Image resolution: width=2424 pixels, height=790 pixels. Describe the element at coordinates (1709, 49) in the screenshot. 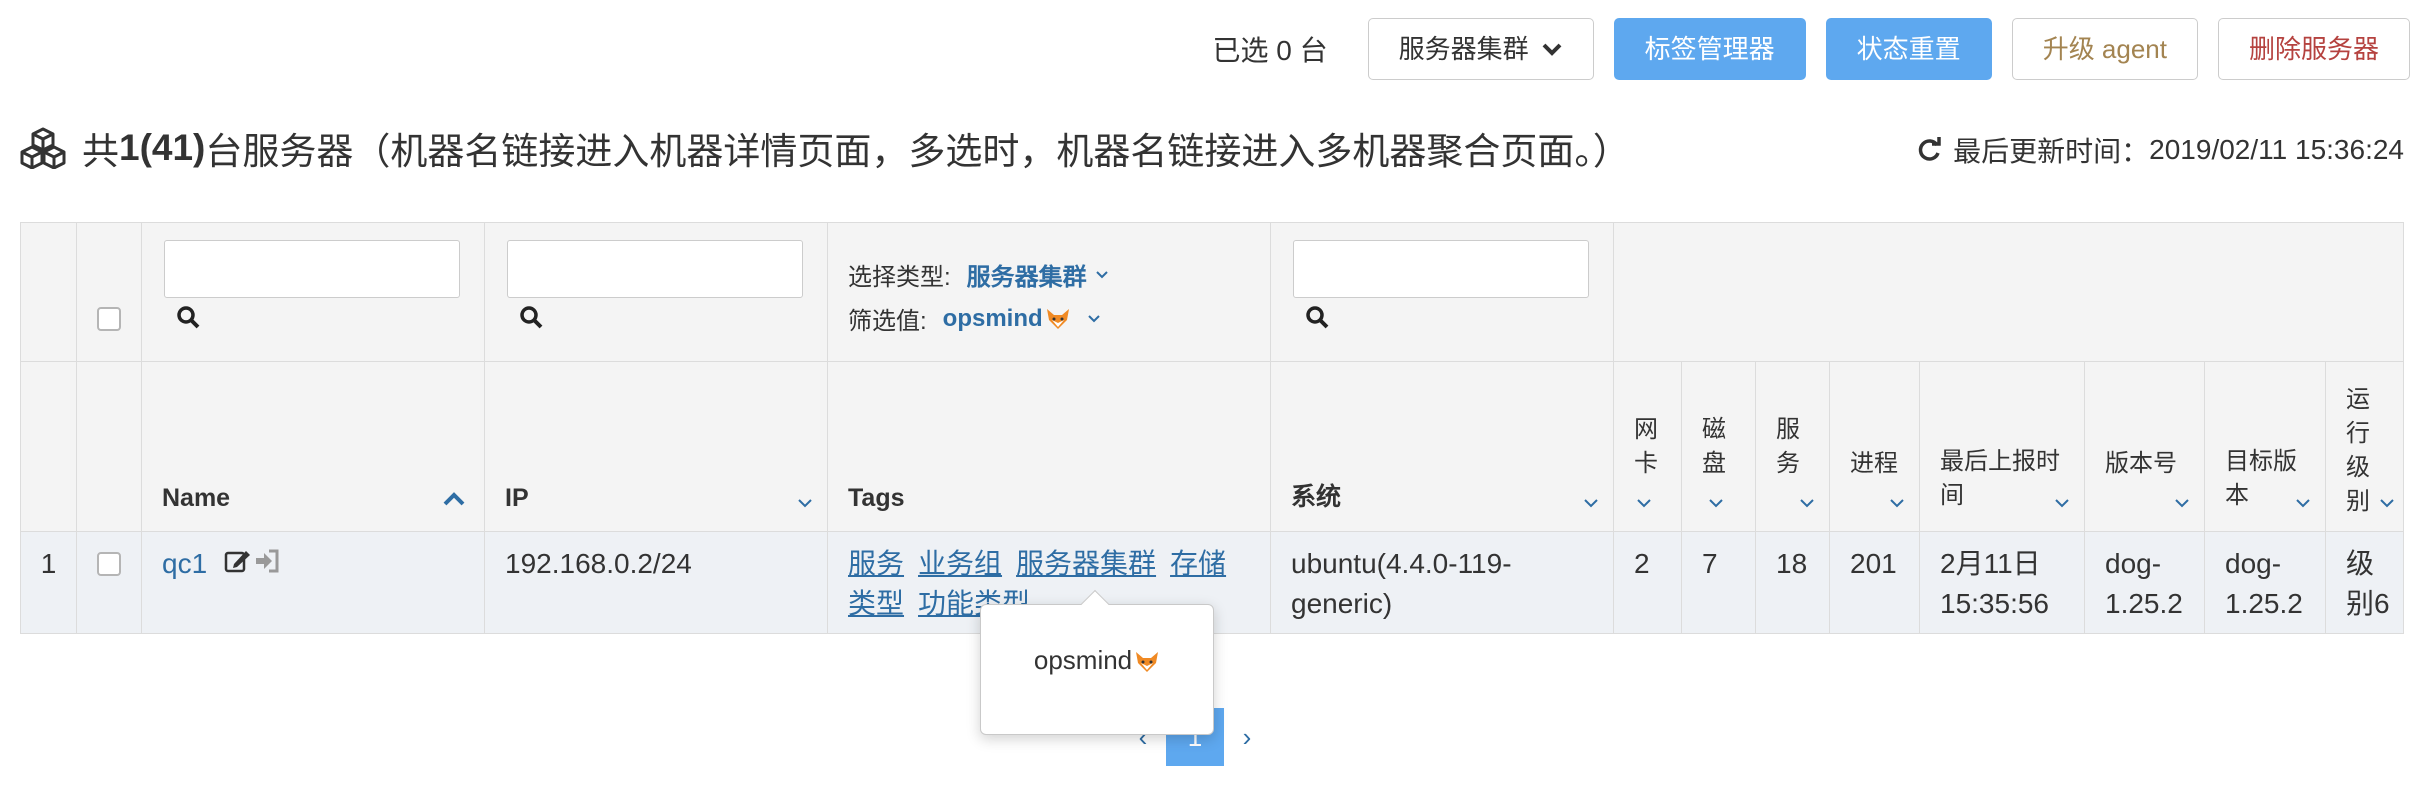

I see `tag-manager-button: 标签管理器` at that location.